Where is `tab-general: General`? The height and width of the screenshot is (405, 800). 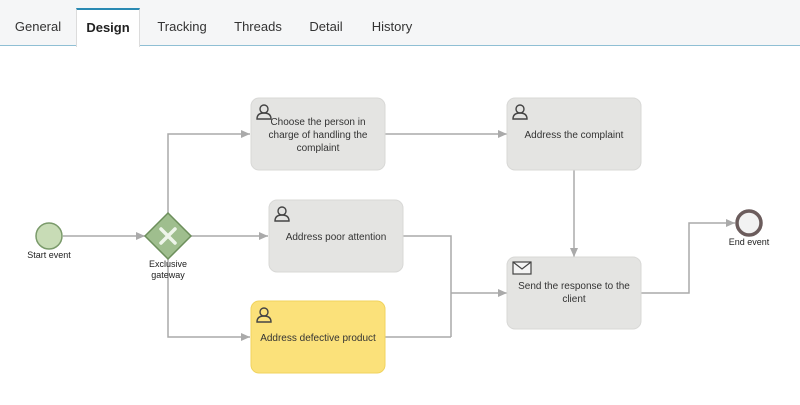
tab-general: General is located at coordinates (38, 27).